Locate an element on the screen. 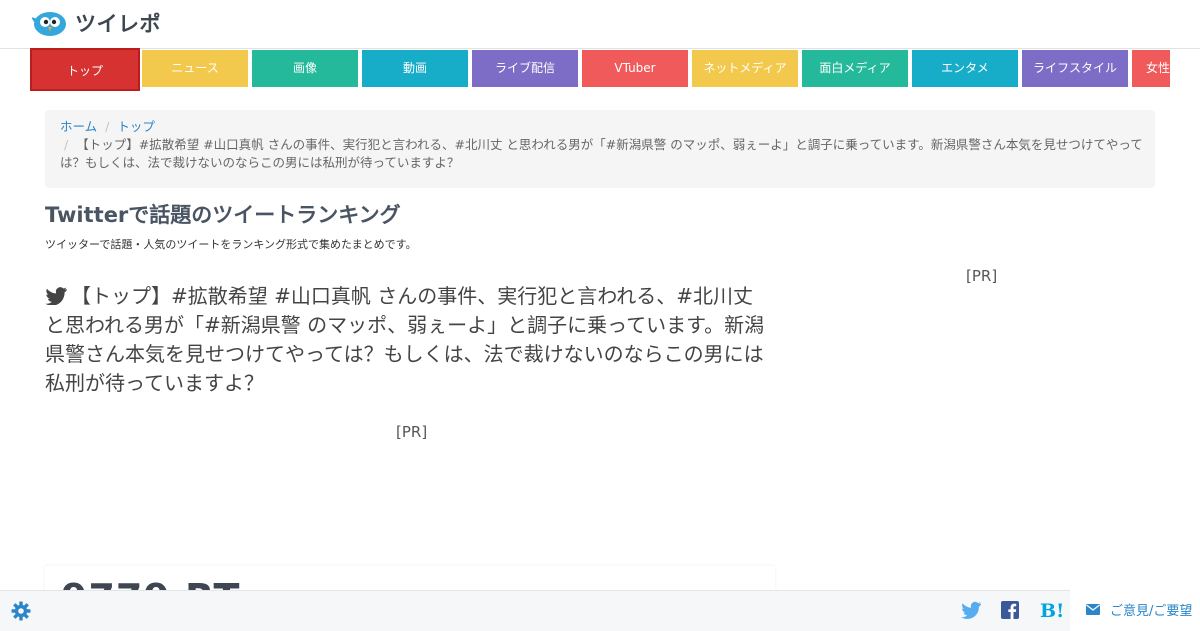 Image resolution: width=1200 pixels, height=631 pixels. svg-text: B! is located at coordinates (1051, 610).